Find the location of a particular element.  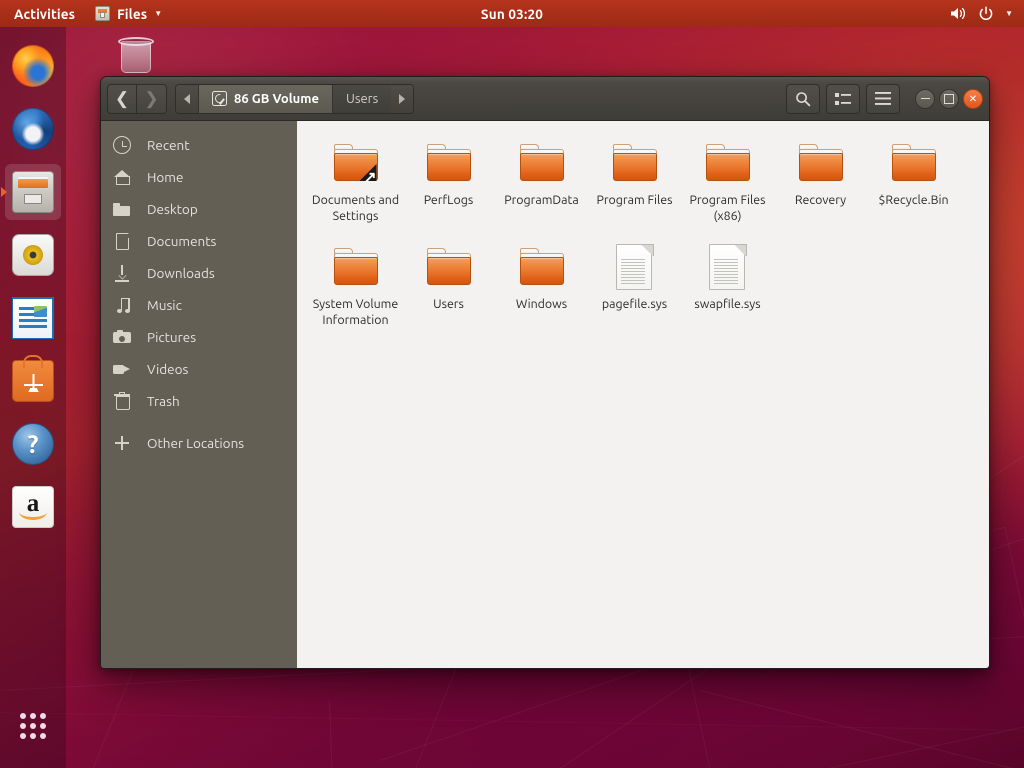

thunderbird-icon is located at coordinates (33, 129).